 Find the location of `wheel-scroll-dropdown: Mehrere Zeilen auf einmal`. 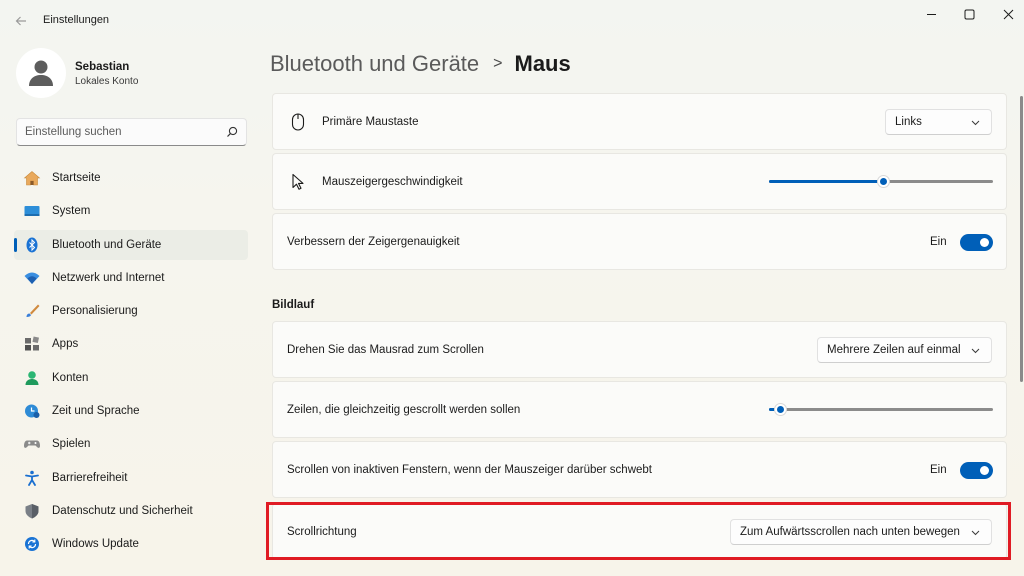

wheel-scroll-dropdown: Mehrere Zeilen auf einmal is located at coordinates (904, 350).